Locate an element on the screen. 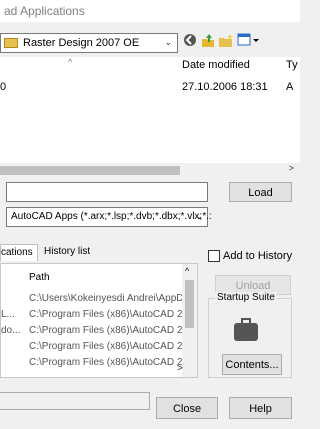 The width and height of the screenshot is (320, 429). app-path: C:\Users\Kokeinyesdi Andrei\AppD. is located at coordinates (108, 298).